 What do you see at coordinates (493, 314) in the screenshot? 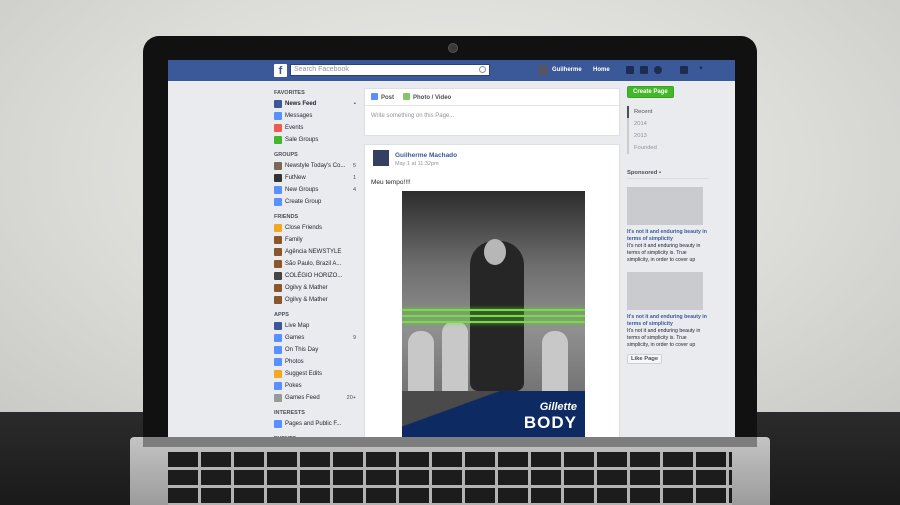
I see `post-image: Gillette BODY` at bounding box center [493, 314].